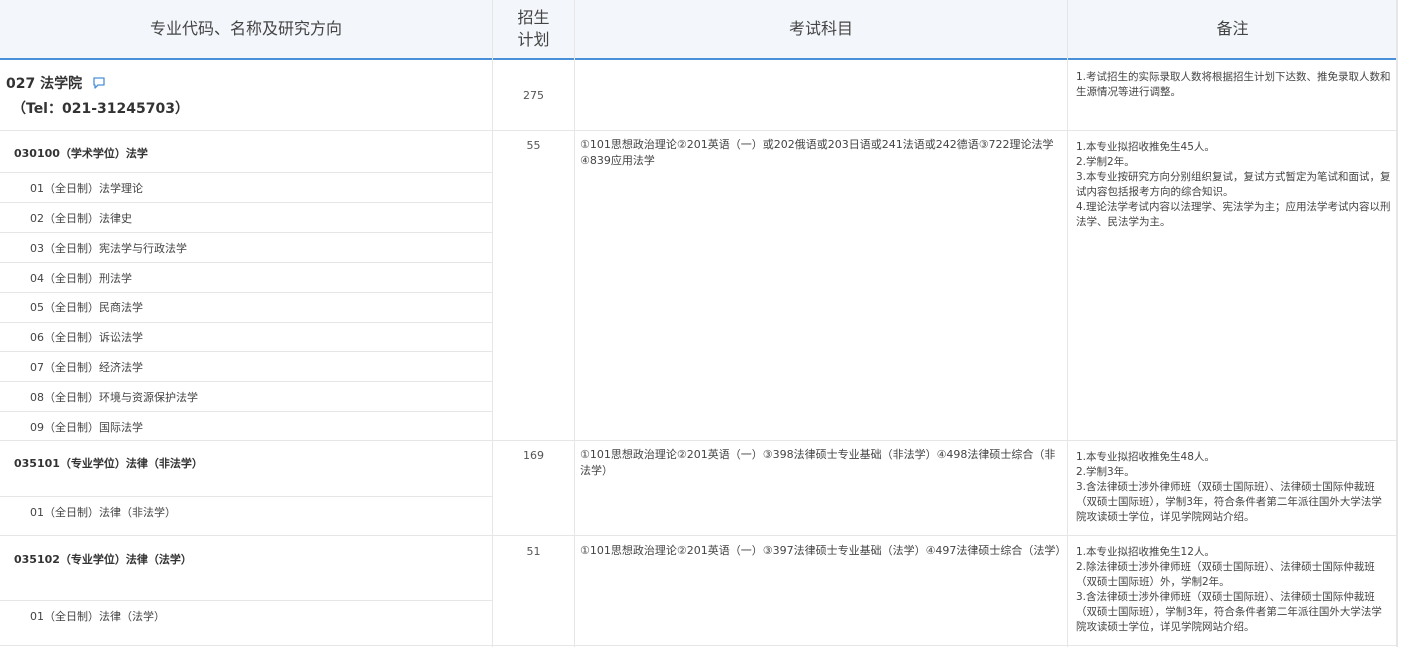 The image size is (1411, 647). I want to click on header-major: 专业代码、名称及研究方向, so click(245, 28).